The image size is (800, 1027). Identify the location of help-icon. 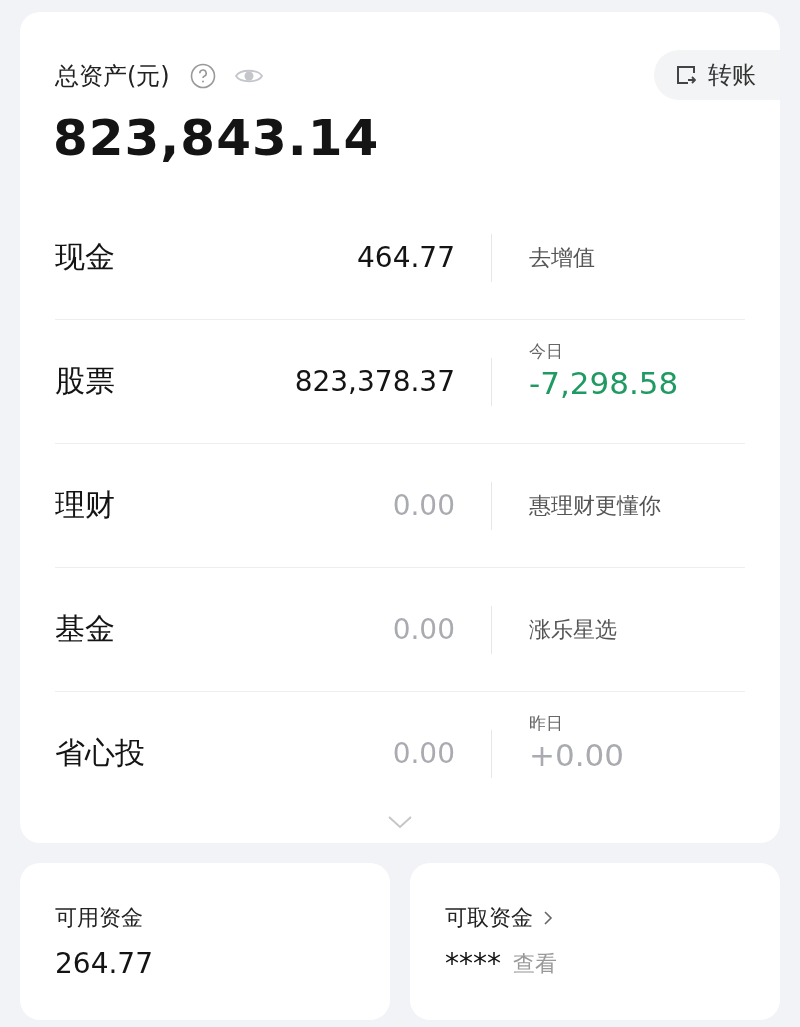
(202, 76).